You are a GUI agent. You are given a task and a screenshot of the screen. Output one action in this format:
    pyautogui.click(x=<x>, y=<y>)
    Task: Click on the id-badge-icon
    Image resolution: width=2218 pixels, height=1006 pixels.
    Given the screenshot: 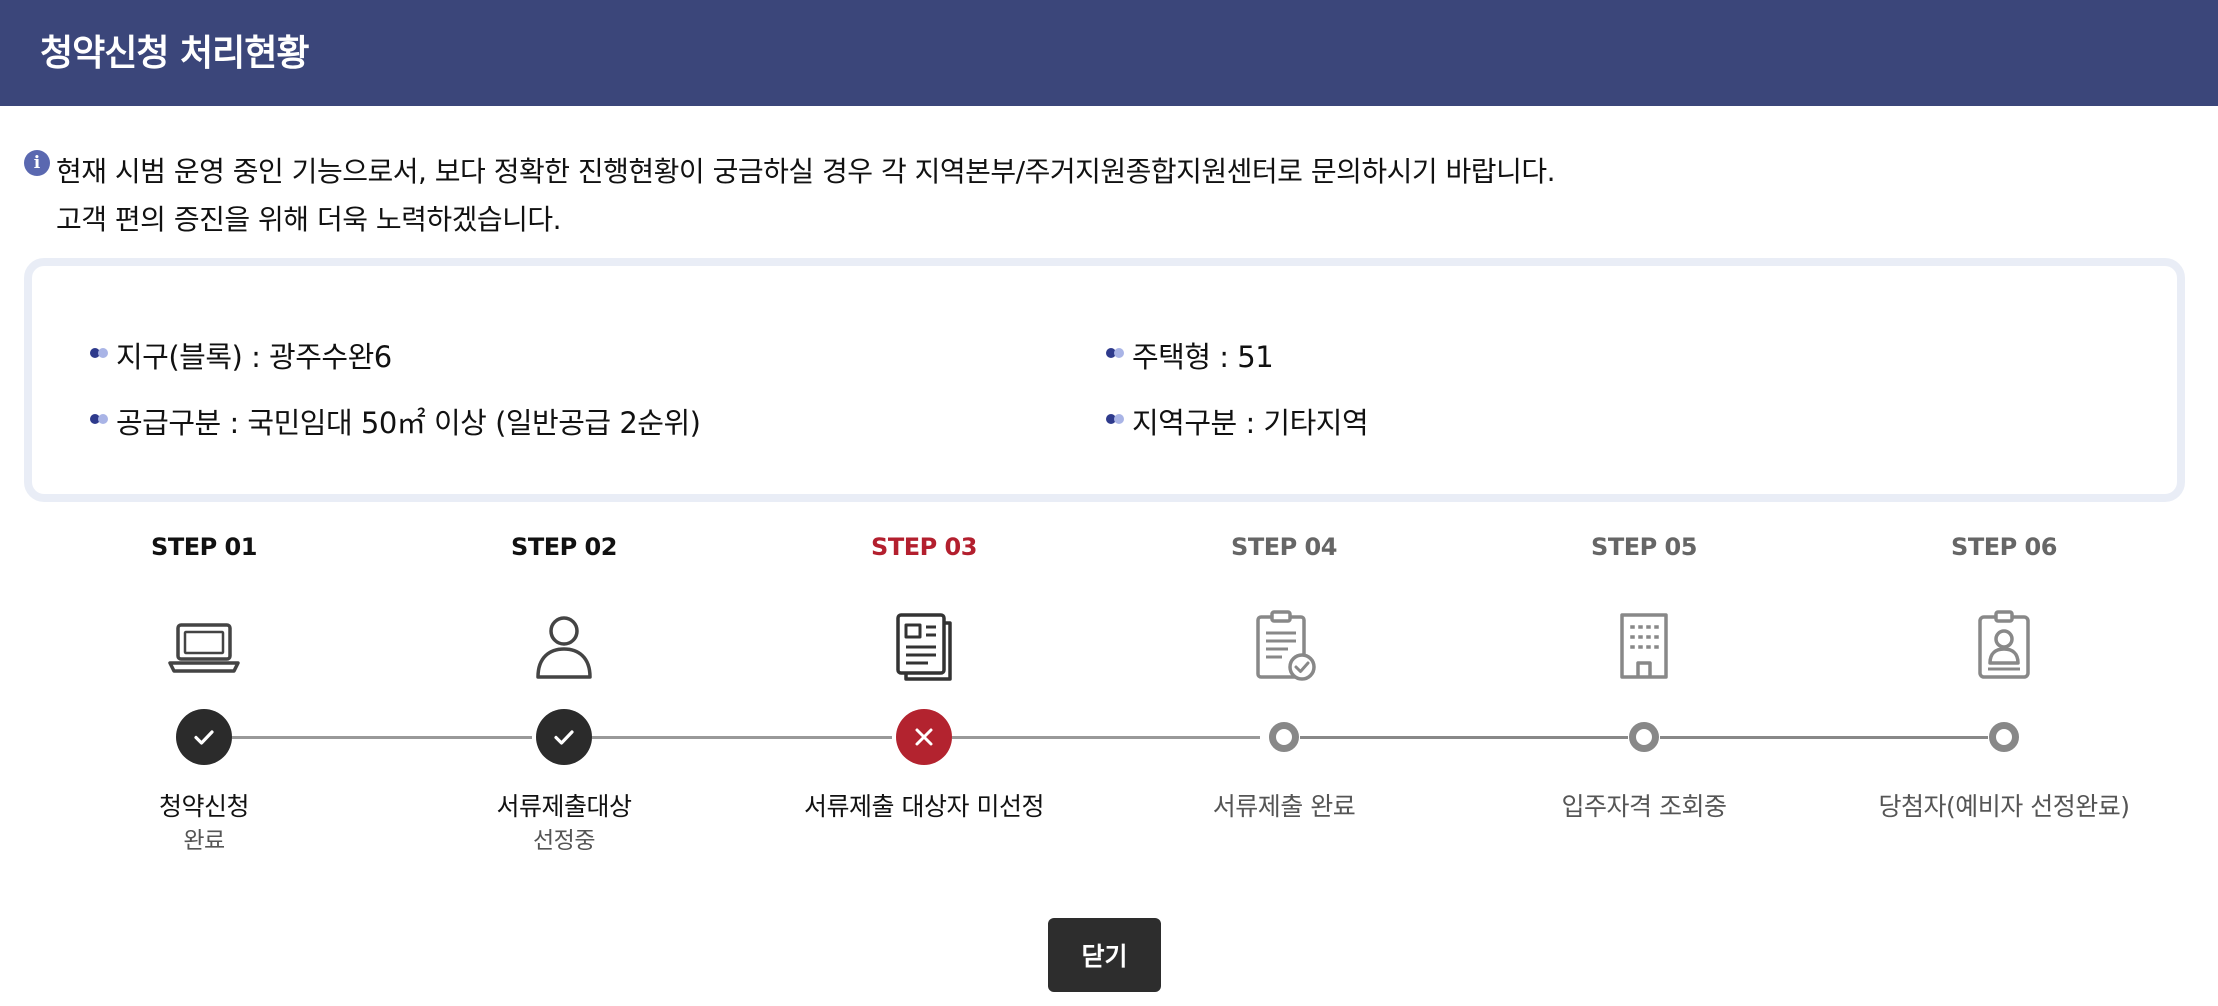 What is the action you would take?
    pyautogui.click(x=2004, y=647)
    